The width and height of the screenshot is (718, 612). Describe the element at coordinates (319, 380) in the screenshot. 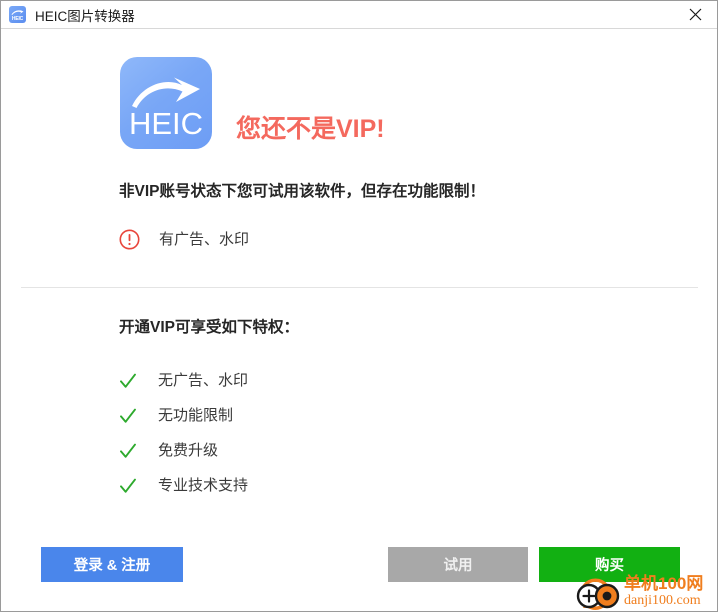

I see `list-item: 无广告、水印` at that location.